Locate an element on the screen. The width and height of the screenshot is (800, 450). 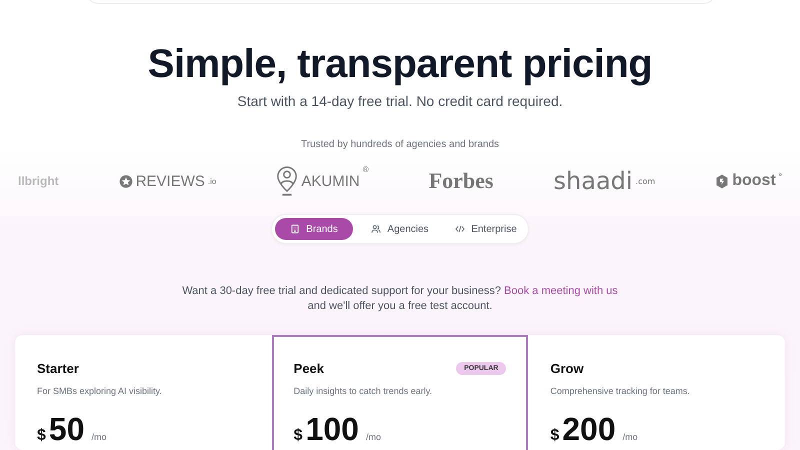
page-title: Simple, transparent pricing is located at coordinates (400, 64).